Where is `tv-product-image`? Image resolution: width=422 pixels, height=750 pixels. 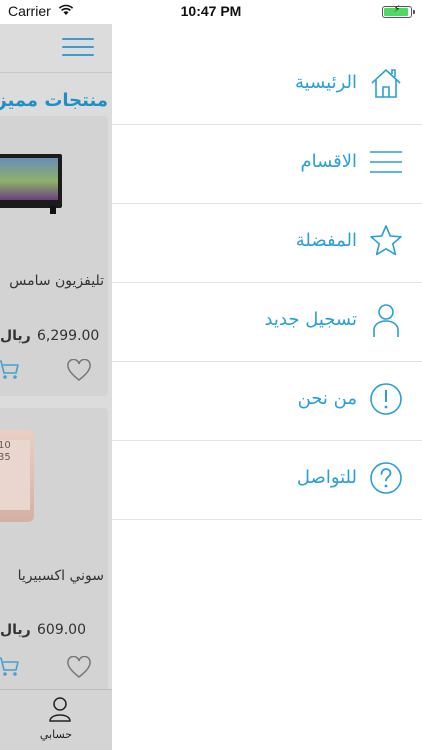 tv-product-image is located at coordinates (31, 184).